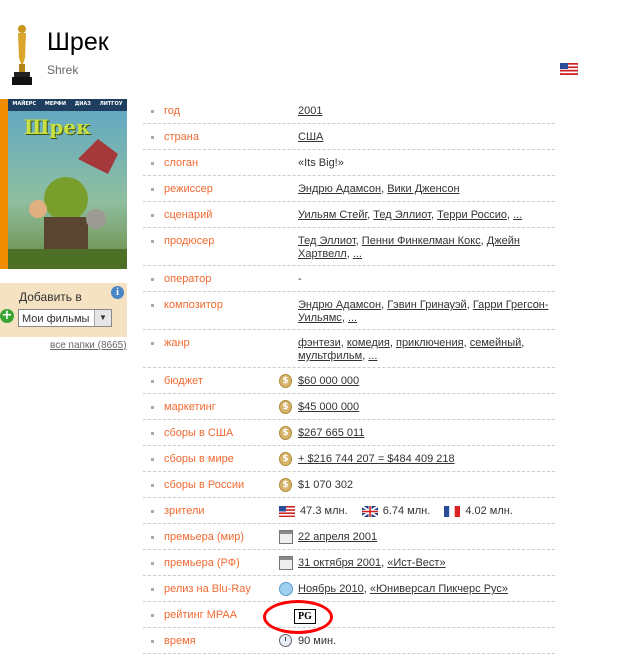 Image resolution: width=621 pixels, height=669 pixels. Describe the element at coordinates (376, 459) in the screenshot. I see `row-link: + $216 744 207 = $484 409 218` at that location.